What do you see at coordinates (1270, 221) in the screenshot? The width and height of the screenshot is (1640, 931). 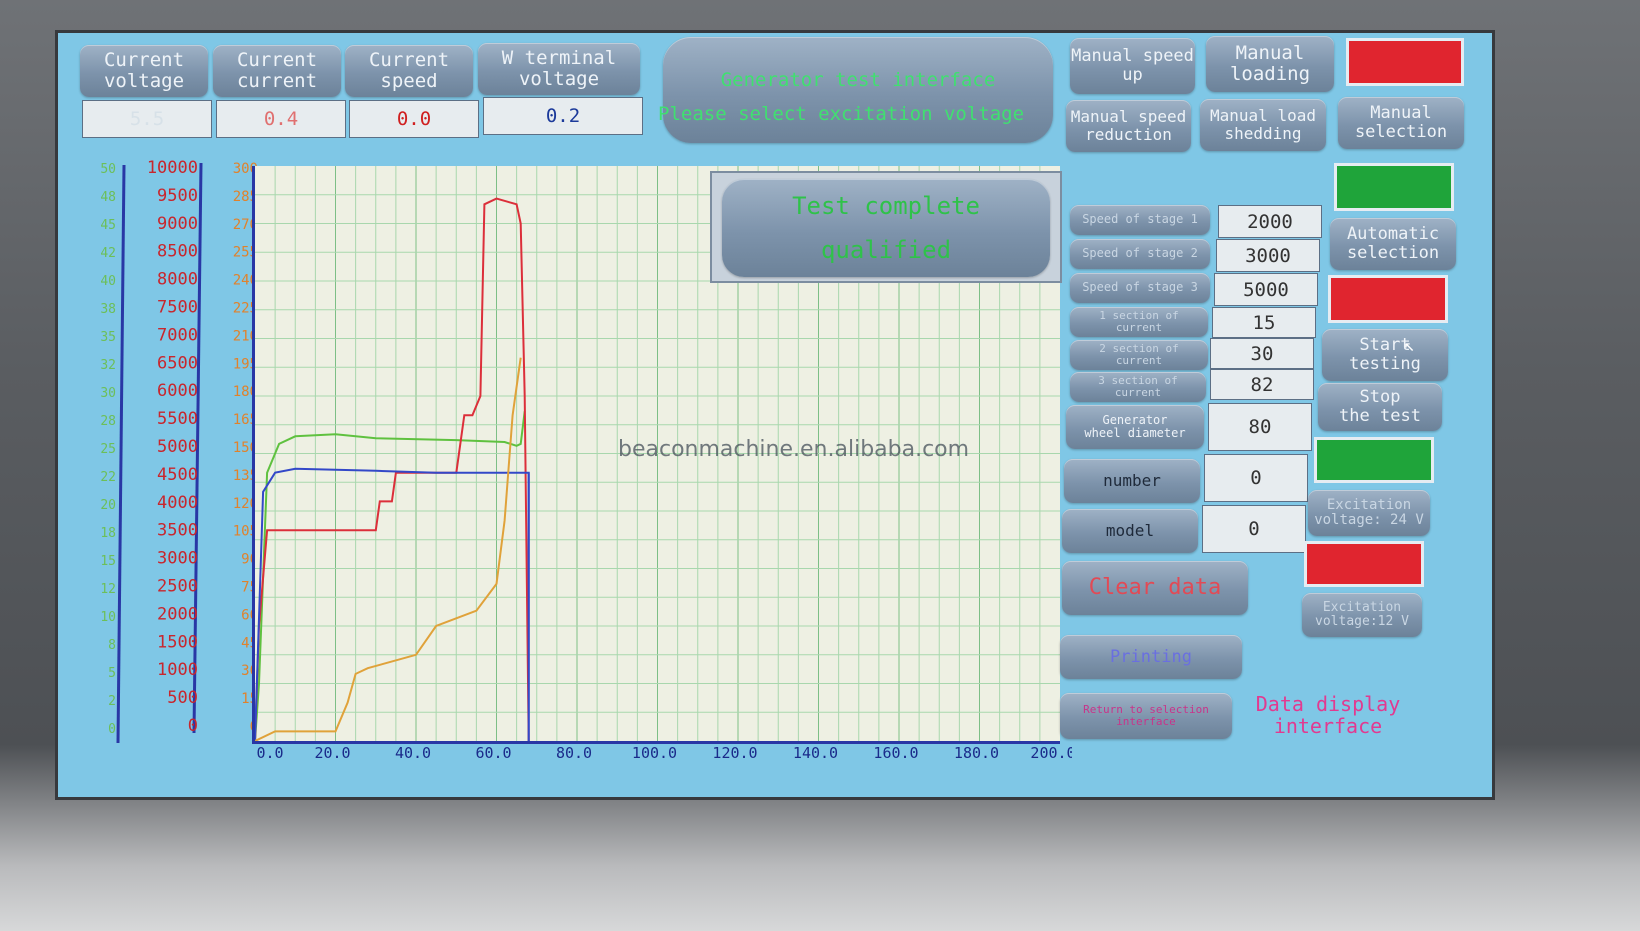 I see `param-value-speed-stage-1: 2000` at bounding box center [1270, 221].